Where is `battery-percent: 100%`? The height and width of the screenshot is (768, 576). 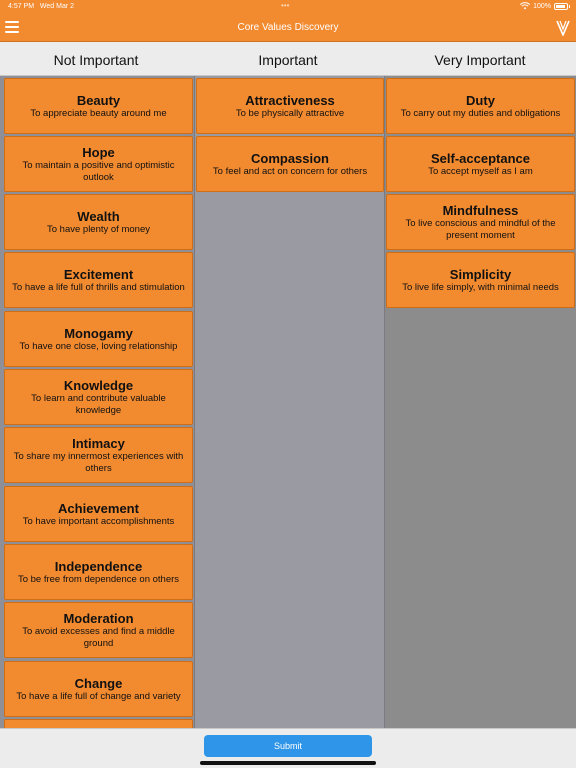 battery-percent: 100% is located at coordinates (542, 6).